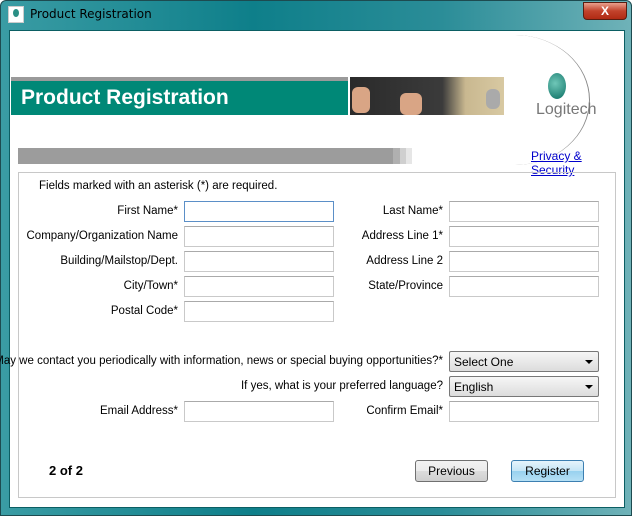 Image resolution: width=632 pixels, height=516 pixels. I want to click on address-line-1-label: Address Line 1*, so click(402, 236).